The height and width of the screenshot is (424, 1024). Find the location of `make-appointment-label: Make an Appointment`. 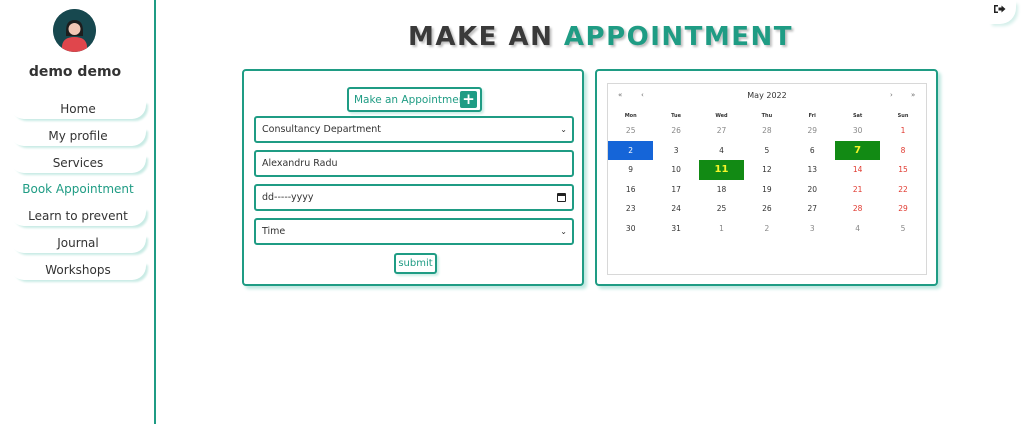

make-appointment-label: Make an Appointment is located at coordinates (412, 99).